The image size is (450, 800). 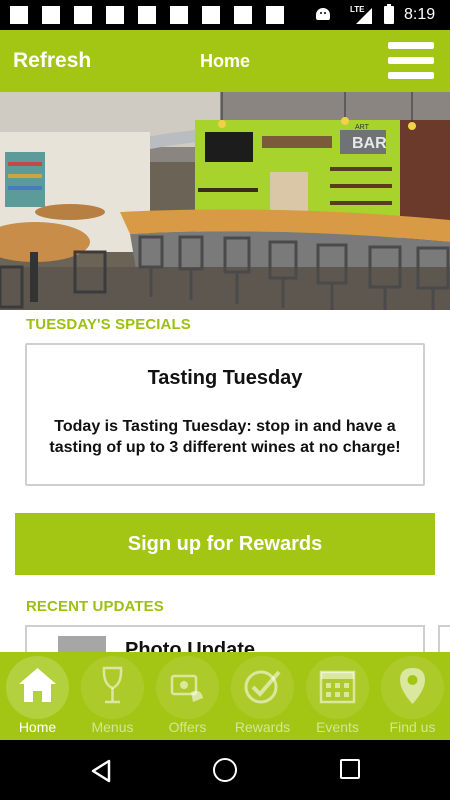 I want to click on map-pin-icon, so click(x=412, y=686).